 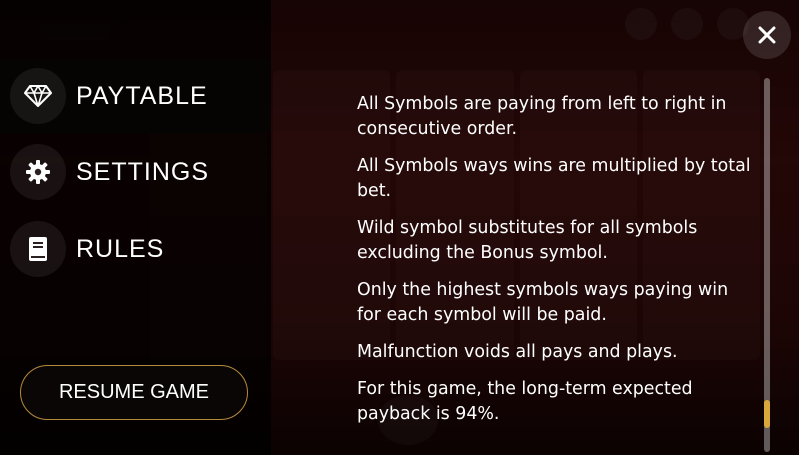 I want to click on scrollbar-thumb, so click(x=767, y=414).